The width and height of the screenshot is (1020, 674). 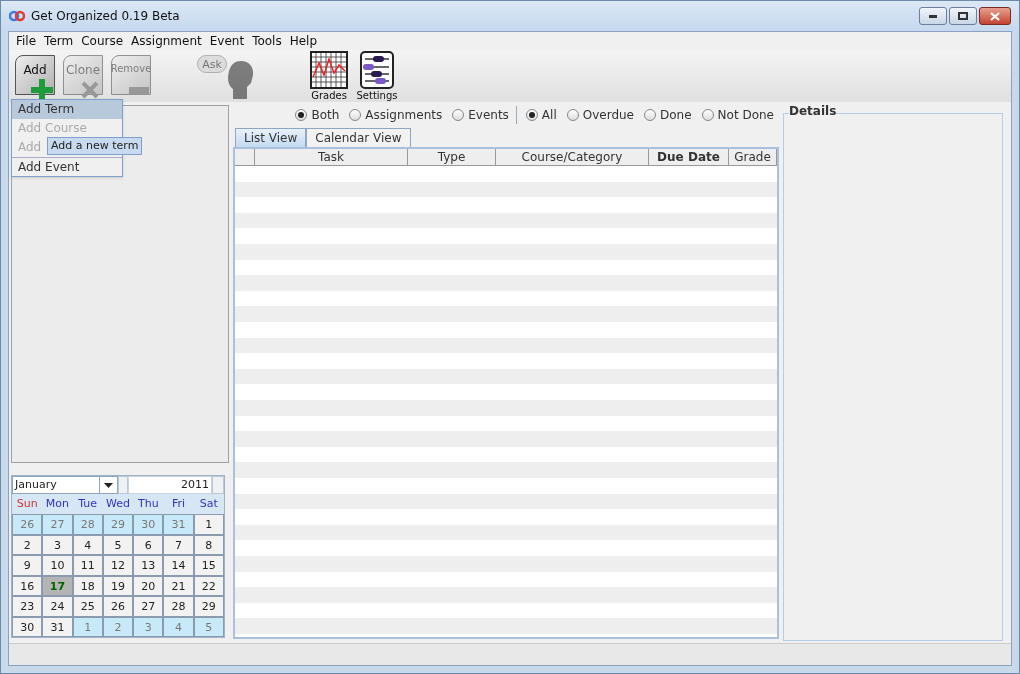 What do you see at coordinates (331, 157) in the screenshot?
I see `column-header: Task` at bounding box center [331, 157].